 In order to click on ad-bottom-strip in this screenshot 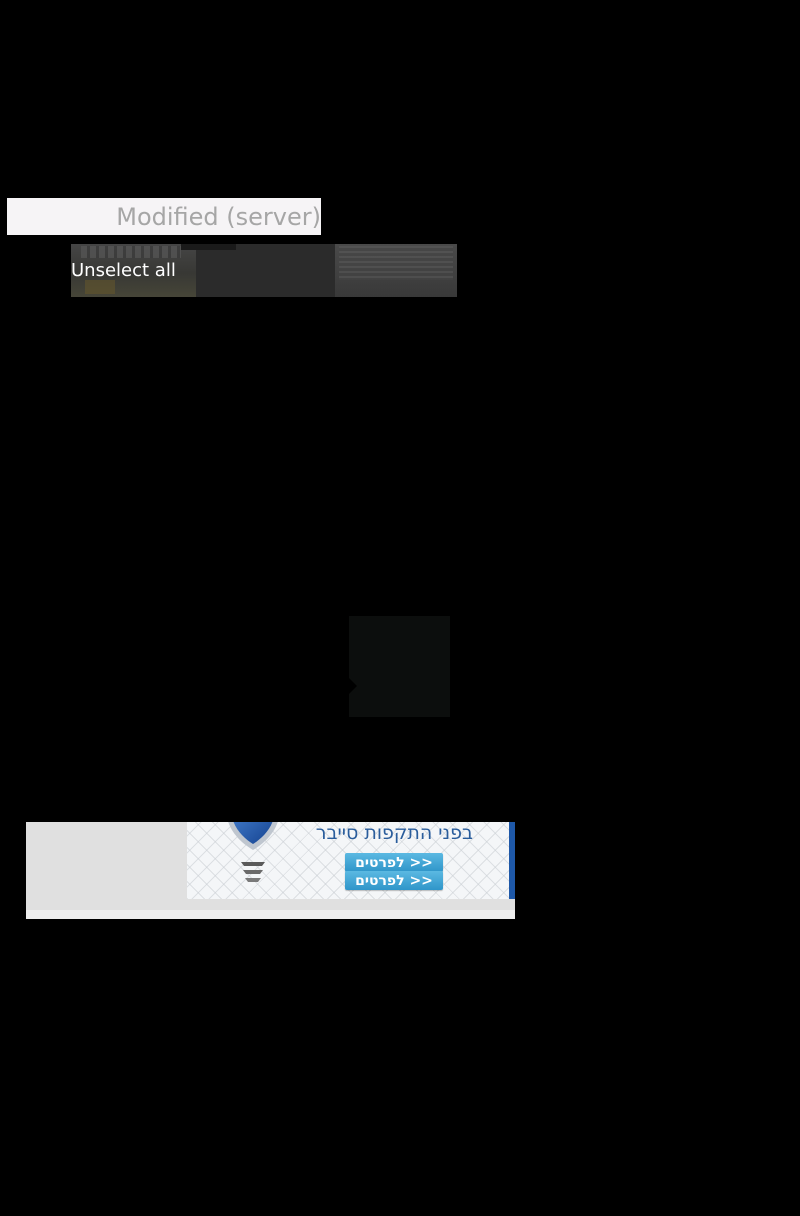, I will do `click(270, 914)`.